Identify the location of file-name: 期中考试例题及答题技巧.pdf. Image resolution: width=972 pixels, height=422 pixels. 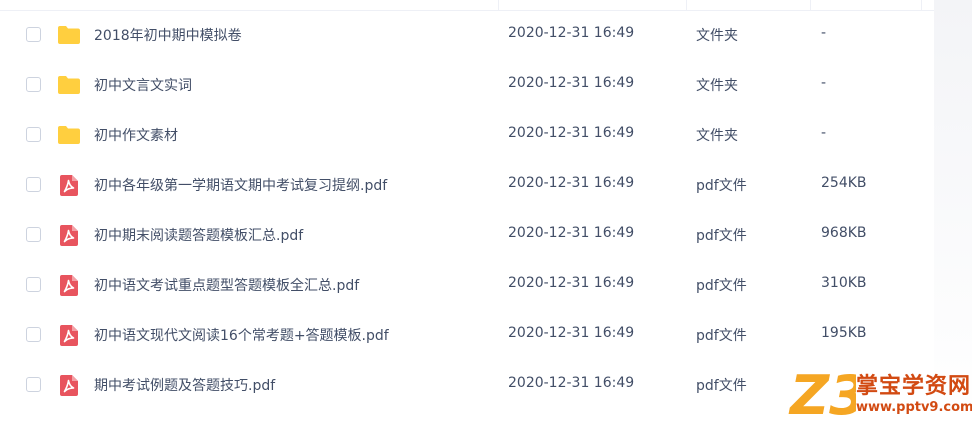
(184, 385).